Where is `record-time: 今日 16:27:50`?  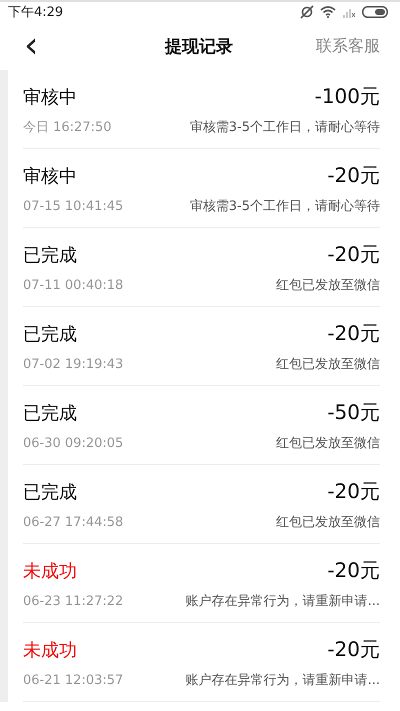
record-time: 今日 16:27:50 is located at coordinates (67, 127).